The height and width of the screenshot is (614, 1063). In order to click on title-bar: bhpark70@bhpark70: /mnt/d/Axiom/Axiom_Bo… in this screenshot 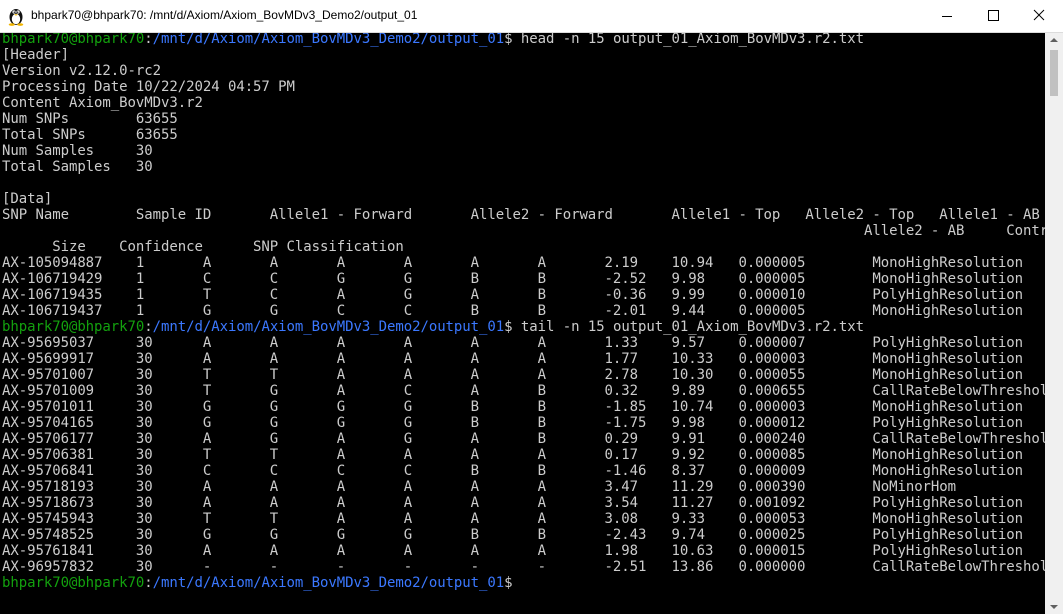, I will do `click(531, 16)`.